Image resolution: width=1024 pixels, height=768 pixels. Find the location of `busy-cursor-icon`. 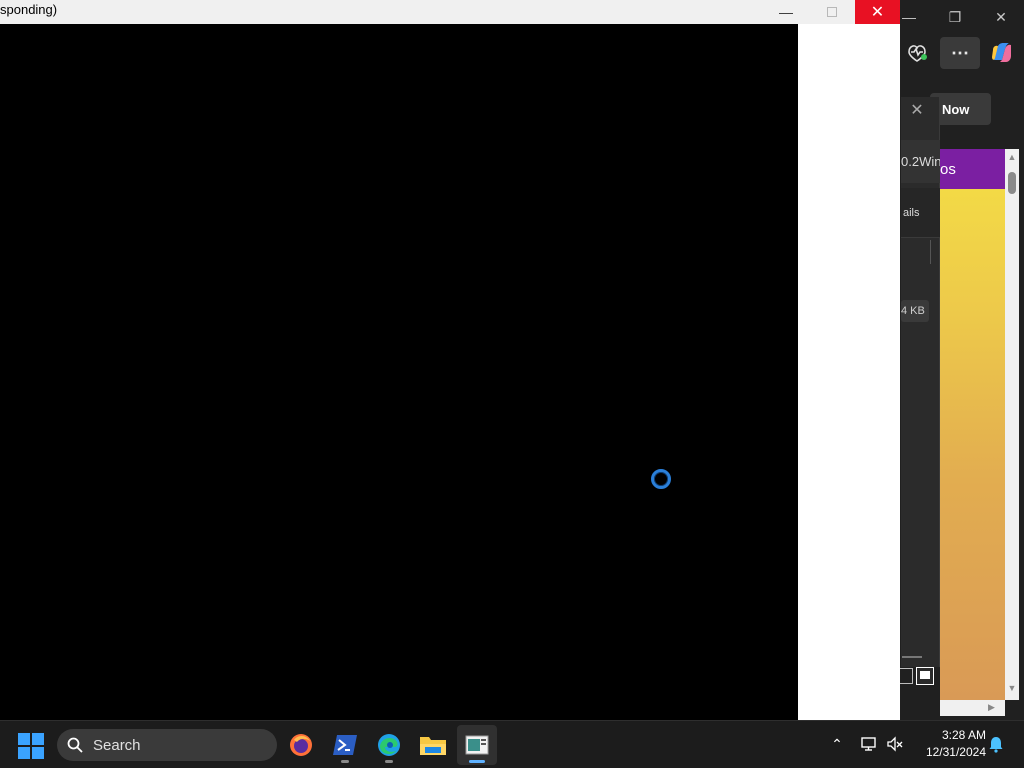

busy-cursor-icon is located at coordinates (661, 479).